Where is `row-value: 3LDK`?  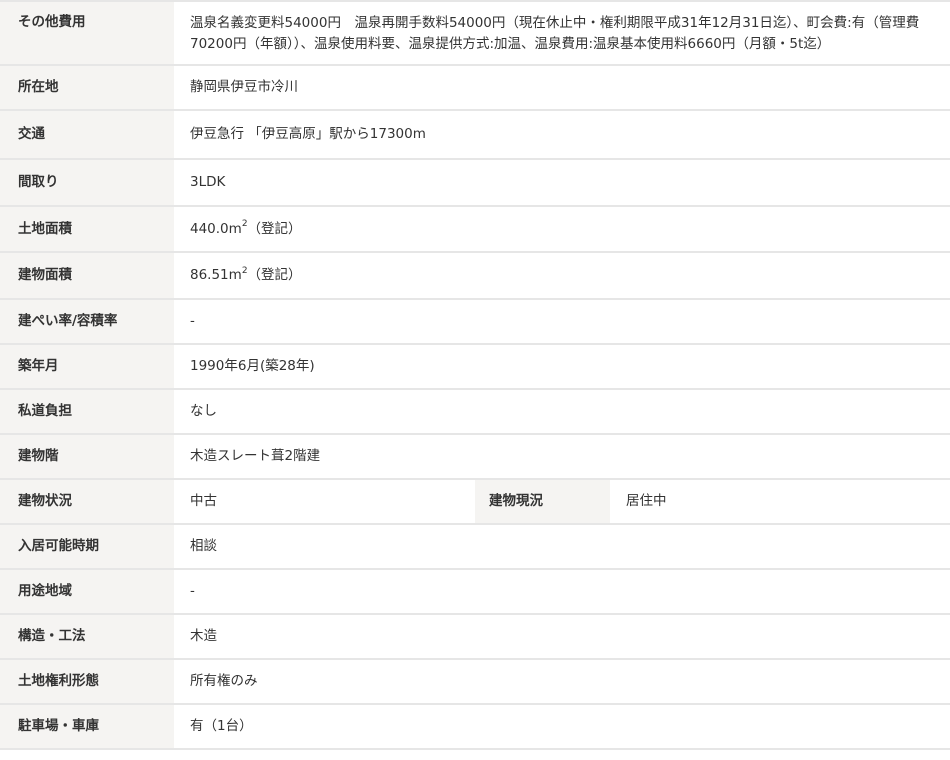
row-value: 3LDK is located at coordinates (562, 182).